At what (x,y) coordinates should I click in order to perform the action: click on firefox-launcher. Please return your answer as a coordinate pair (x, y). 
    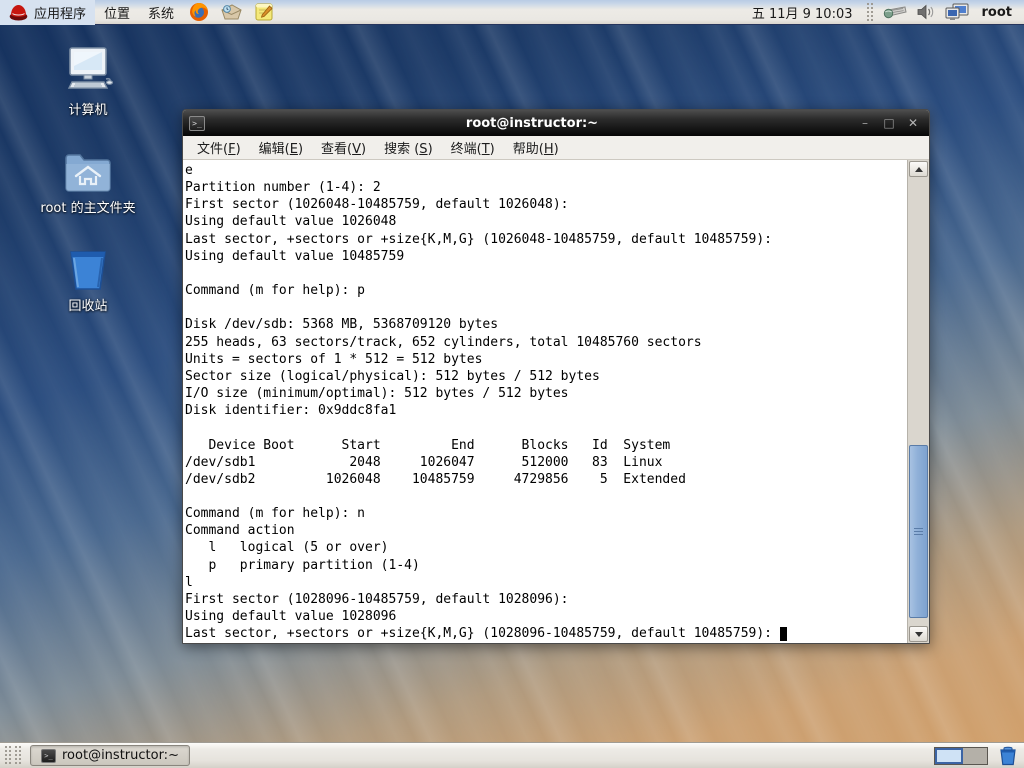
    Looking at the image, I should click on (199, 12).